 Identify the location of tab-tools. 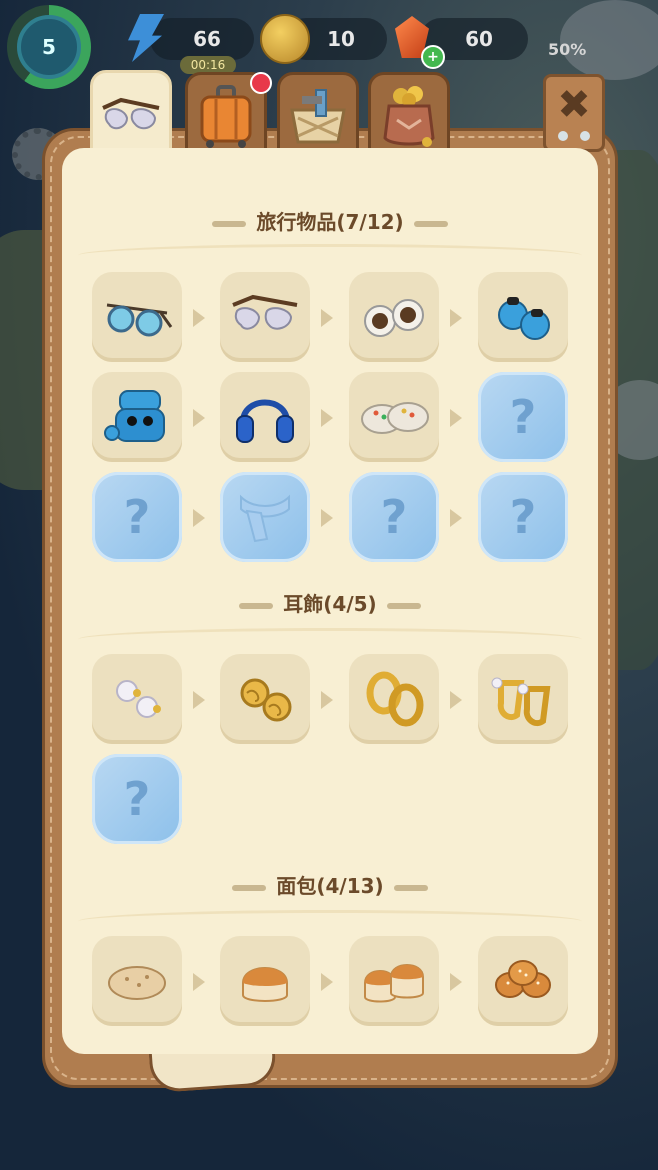
(318, 116).